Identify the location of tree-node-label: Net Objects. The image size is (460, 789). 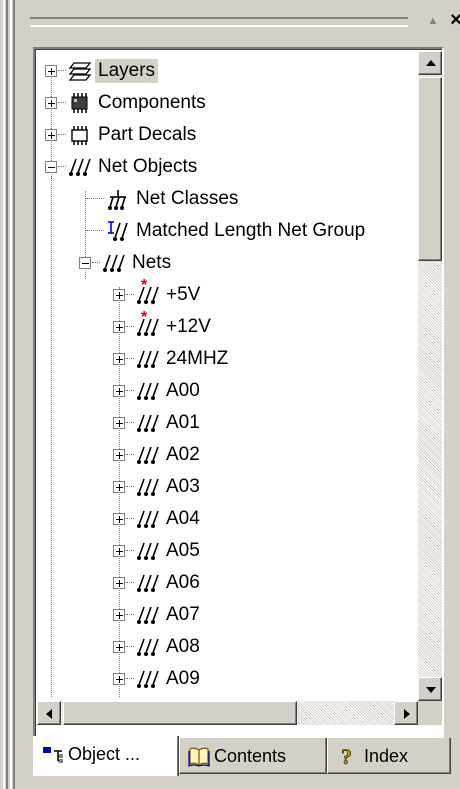
(148, 166).